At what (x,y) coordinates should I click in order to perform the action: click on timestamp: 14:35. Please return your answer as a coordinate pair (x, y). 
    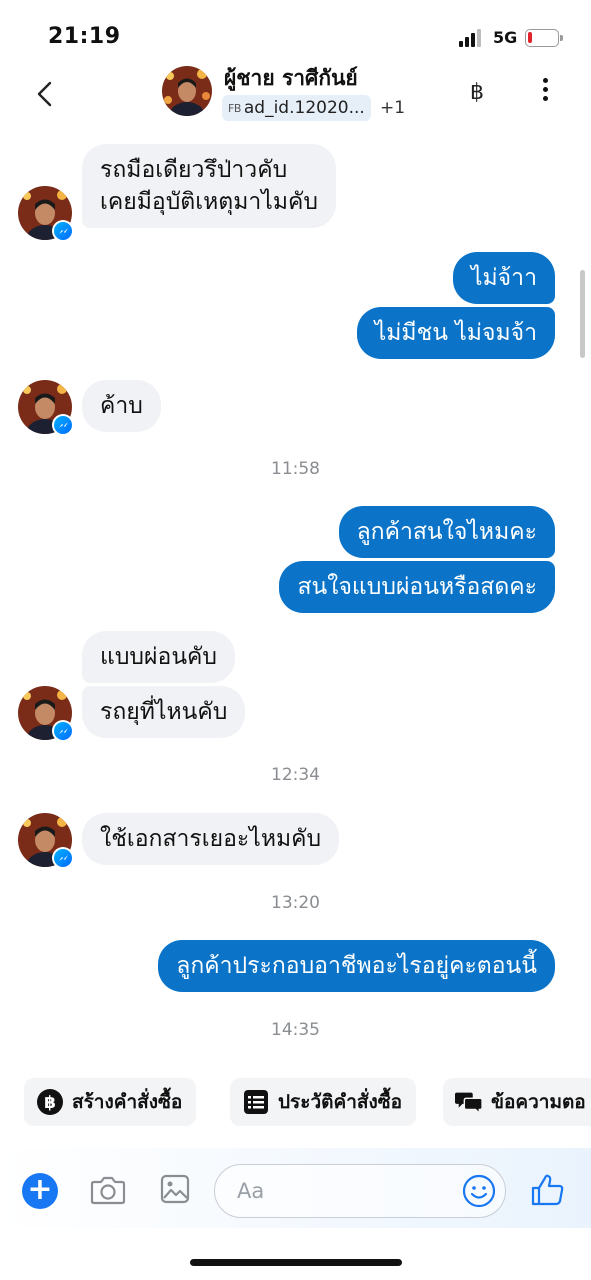
    Looking at the image, I should click on (295, 1030).